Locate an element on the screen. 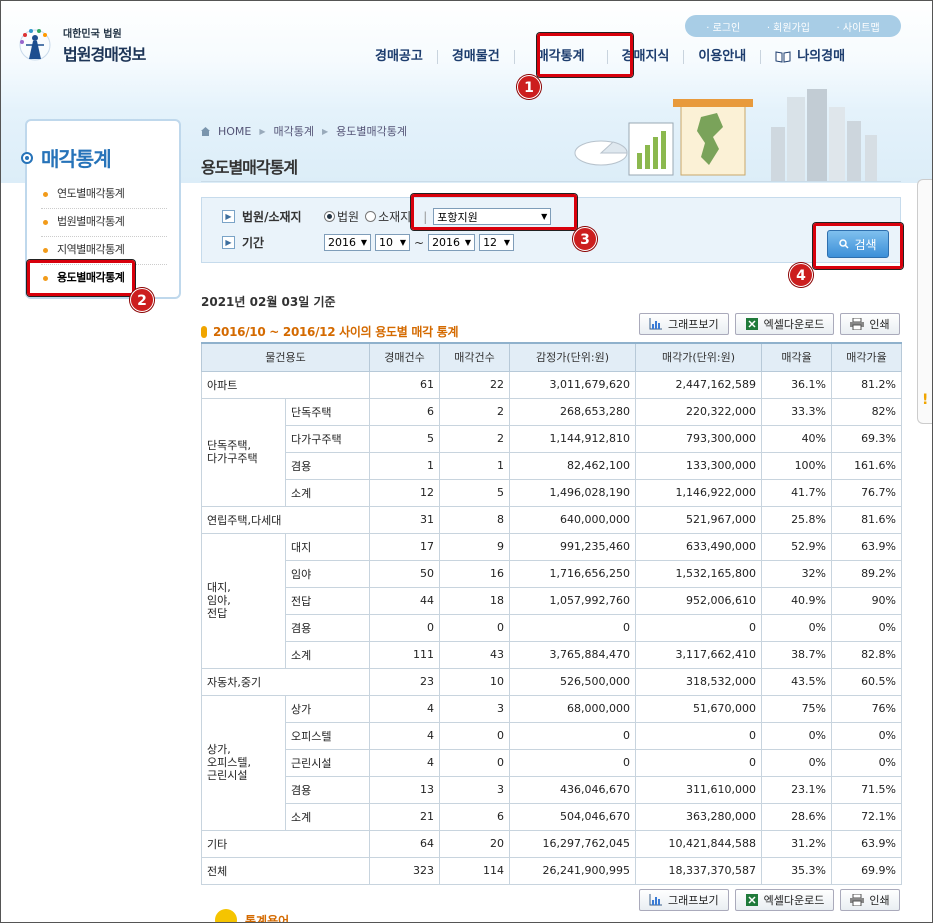 The width and height of the screenshot is (933, 923). cell-auction-count: 17 is located at coordinates (405, 546).